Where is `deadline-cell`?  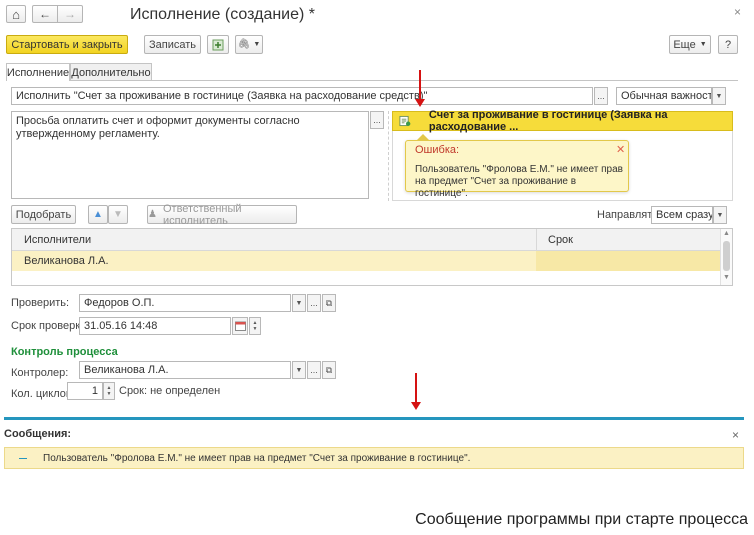 deadline-cell is located at coordinates (628, 261).